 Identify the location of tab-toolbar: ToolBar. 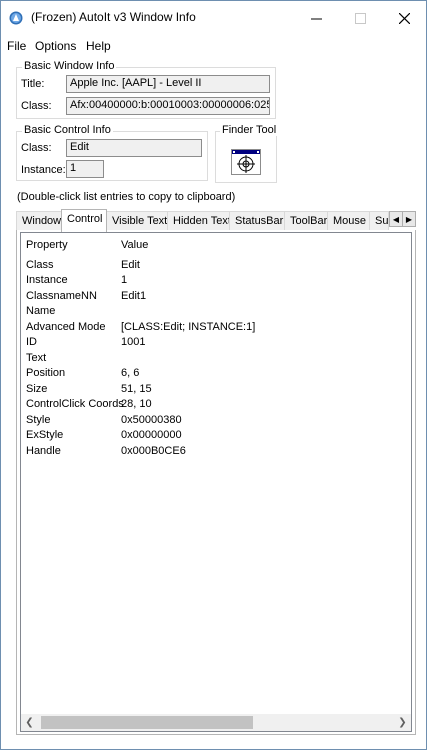
(306, 221).